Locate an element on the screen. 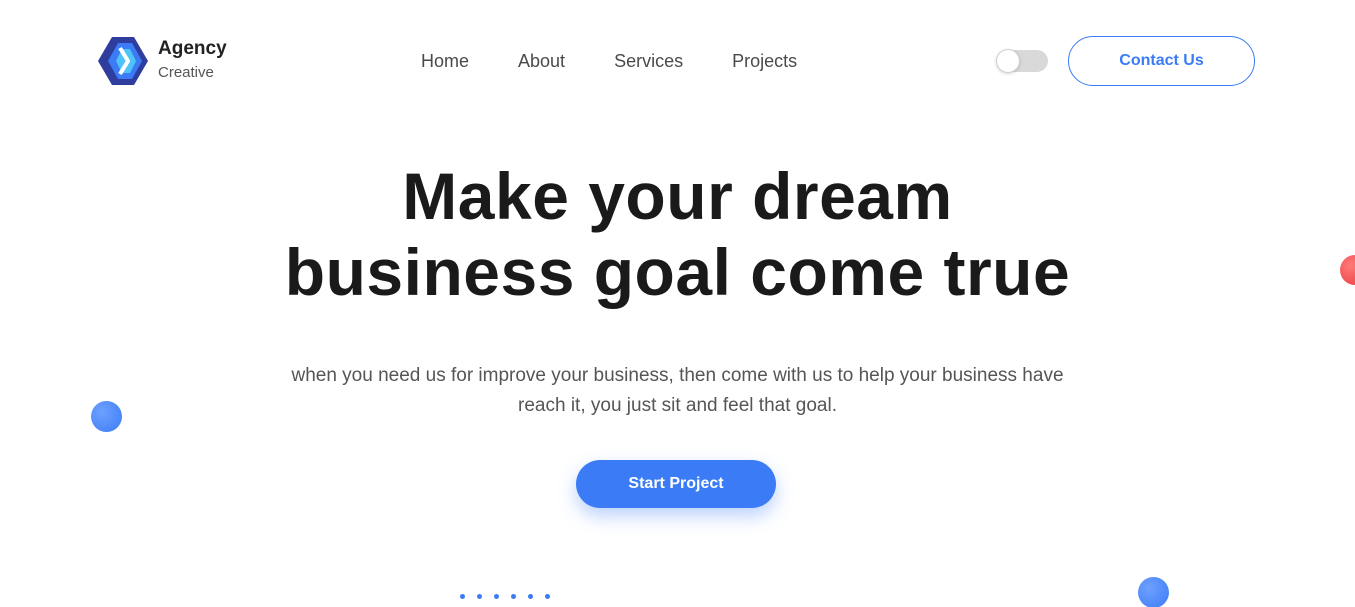 The width and height of the screenshot is (1355, 607). nav-item-services: Services is located at coordinates (648, 61).